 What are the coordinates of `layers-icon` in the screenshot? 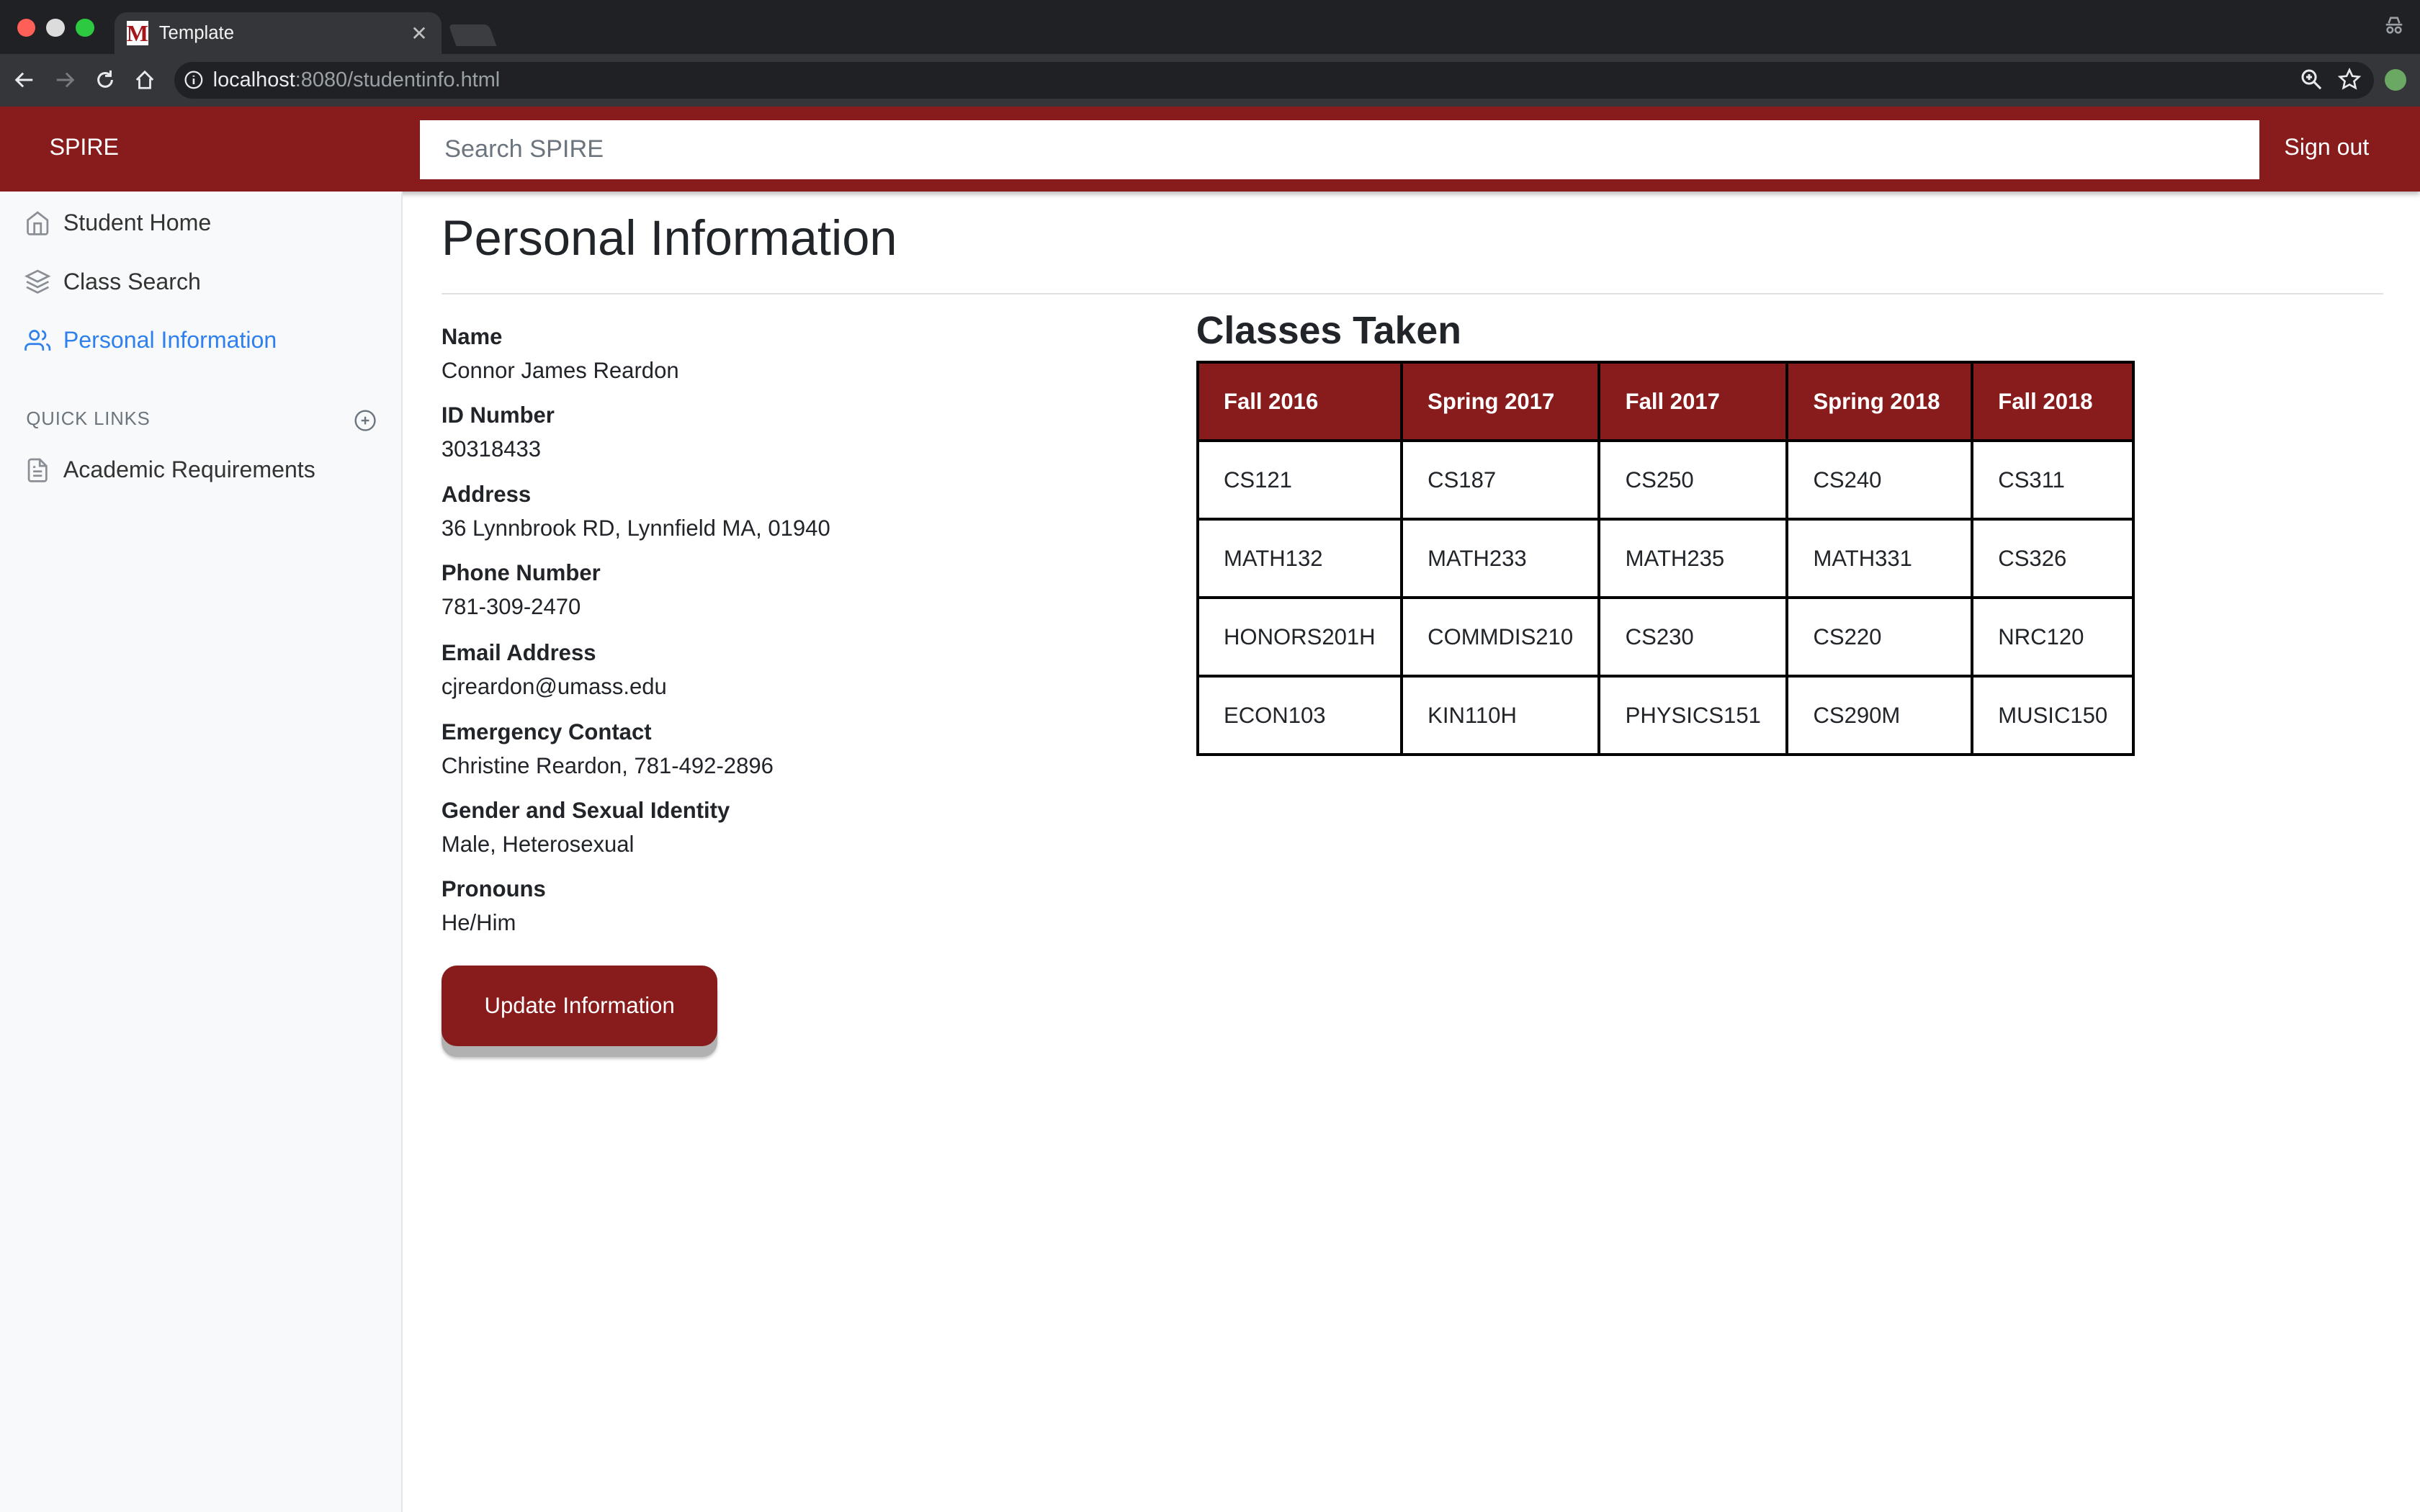 It's located at (37, 281).